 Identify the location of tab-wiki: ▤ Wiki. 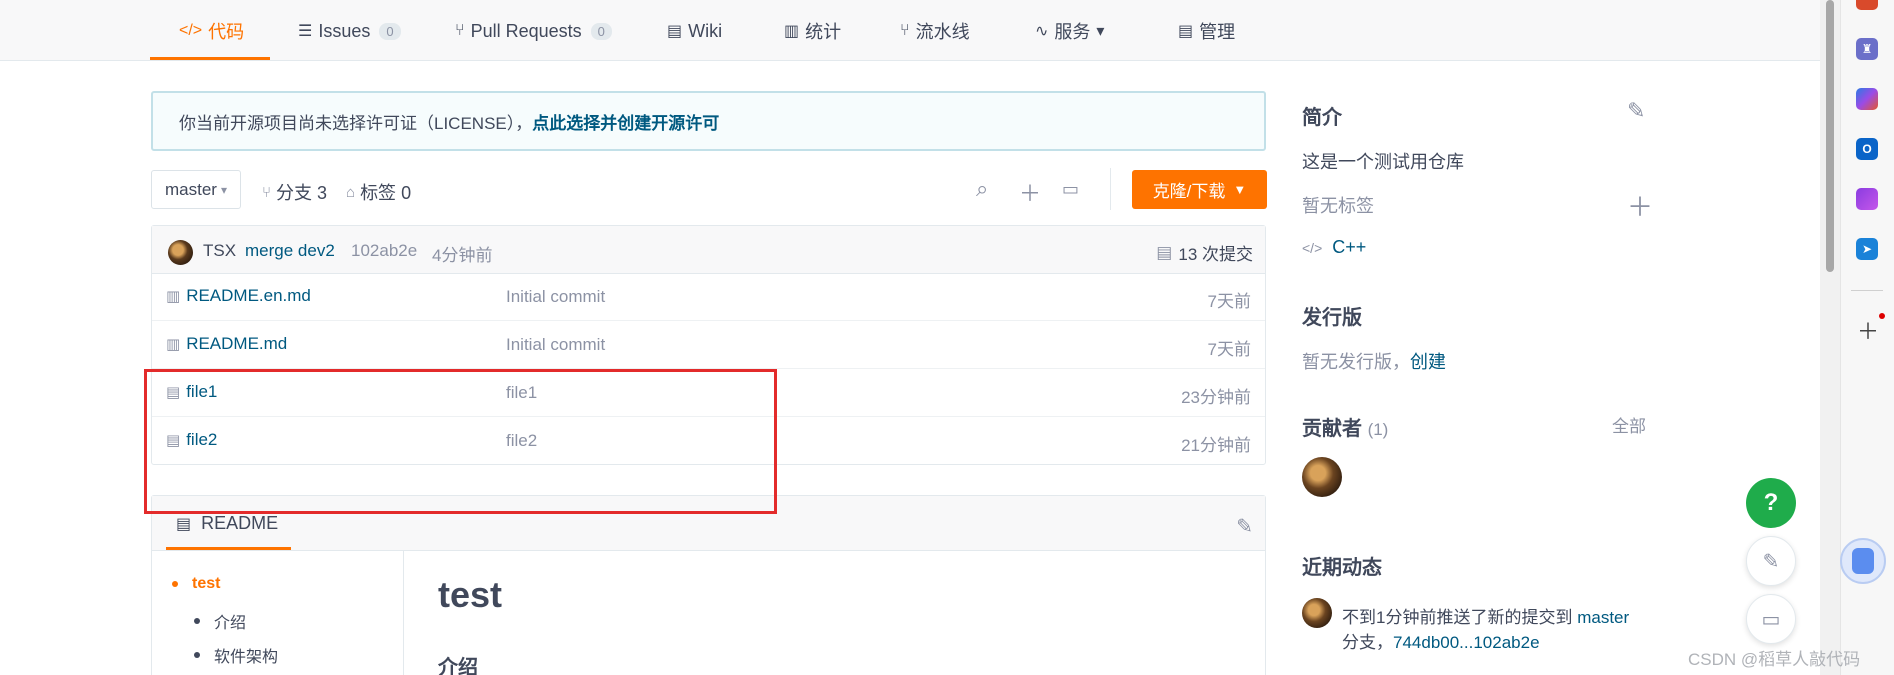
(694, 31).